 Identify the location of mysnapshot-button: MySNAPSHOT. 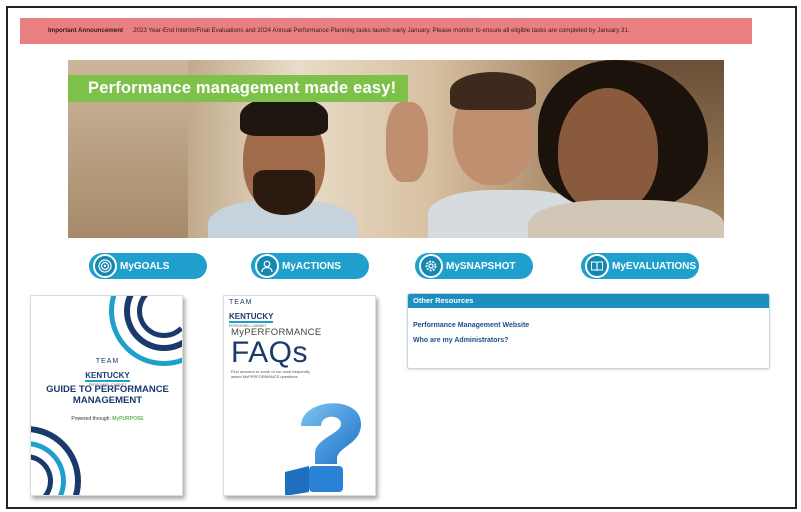
(474, 266).